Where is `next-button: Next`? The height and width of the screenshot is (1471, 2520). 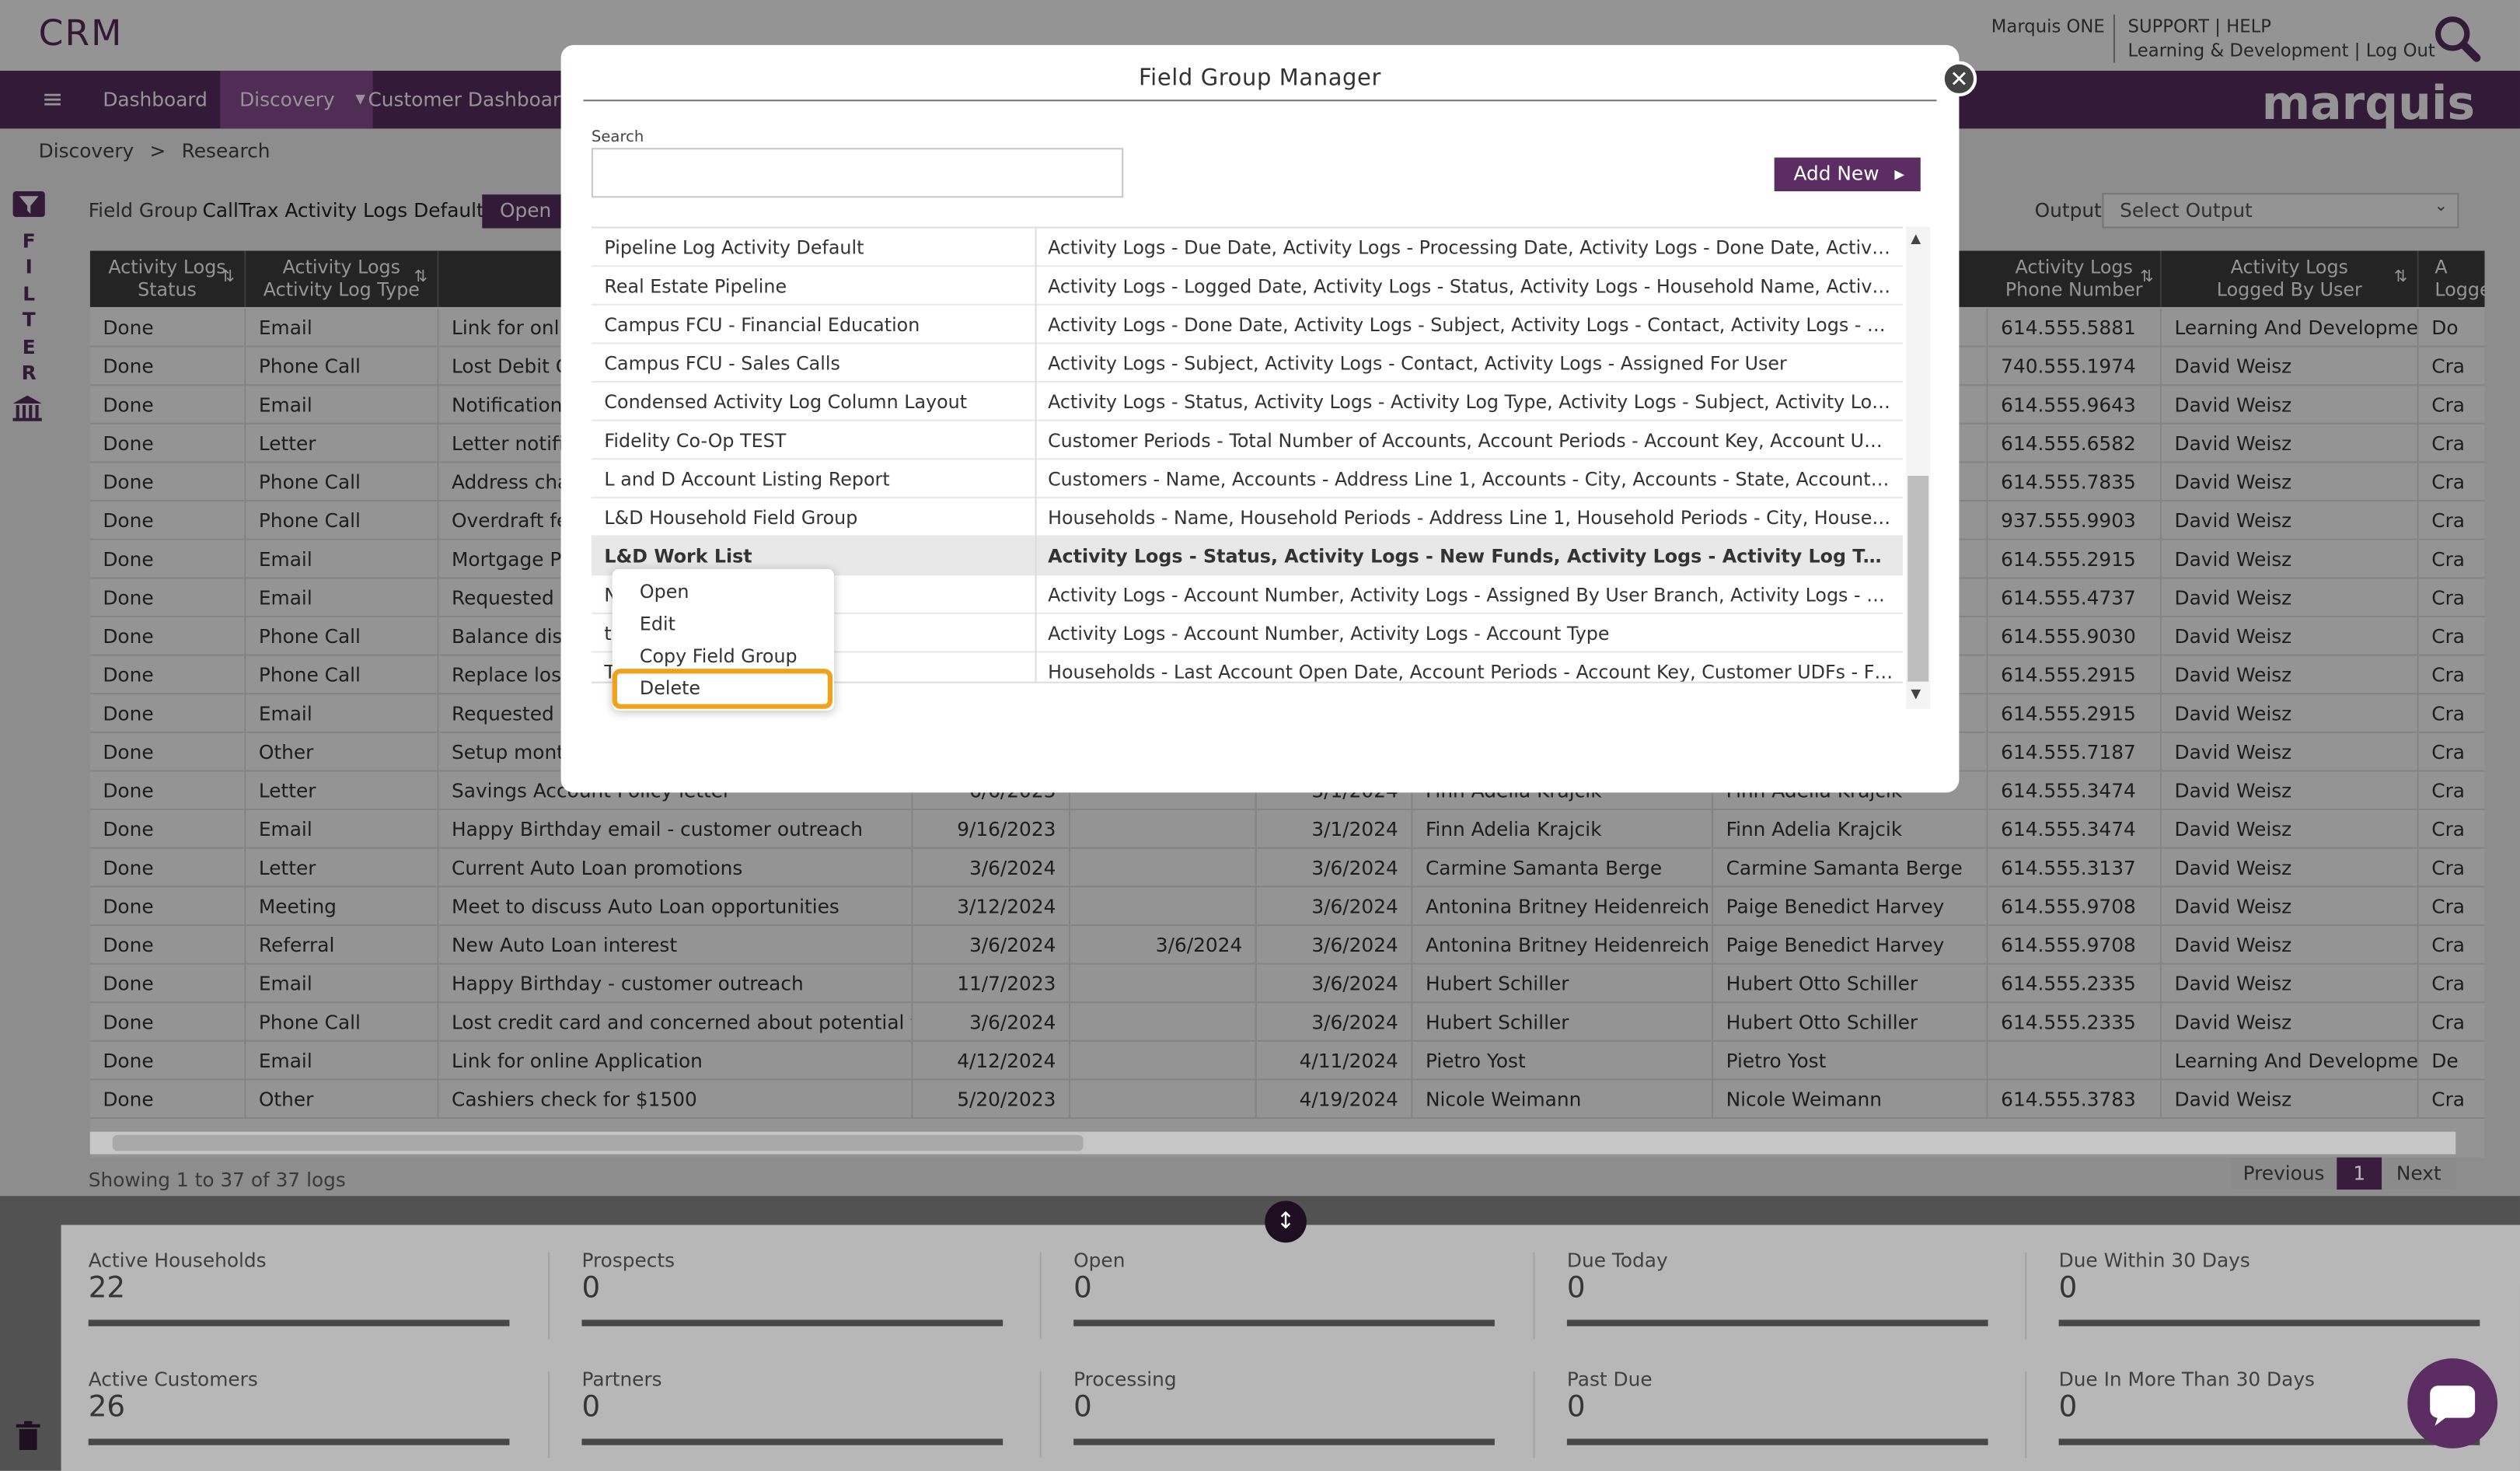 next-button: Next is located at coordinates (2419, 1173).